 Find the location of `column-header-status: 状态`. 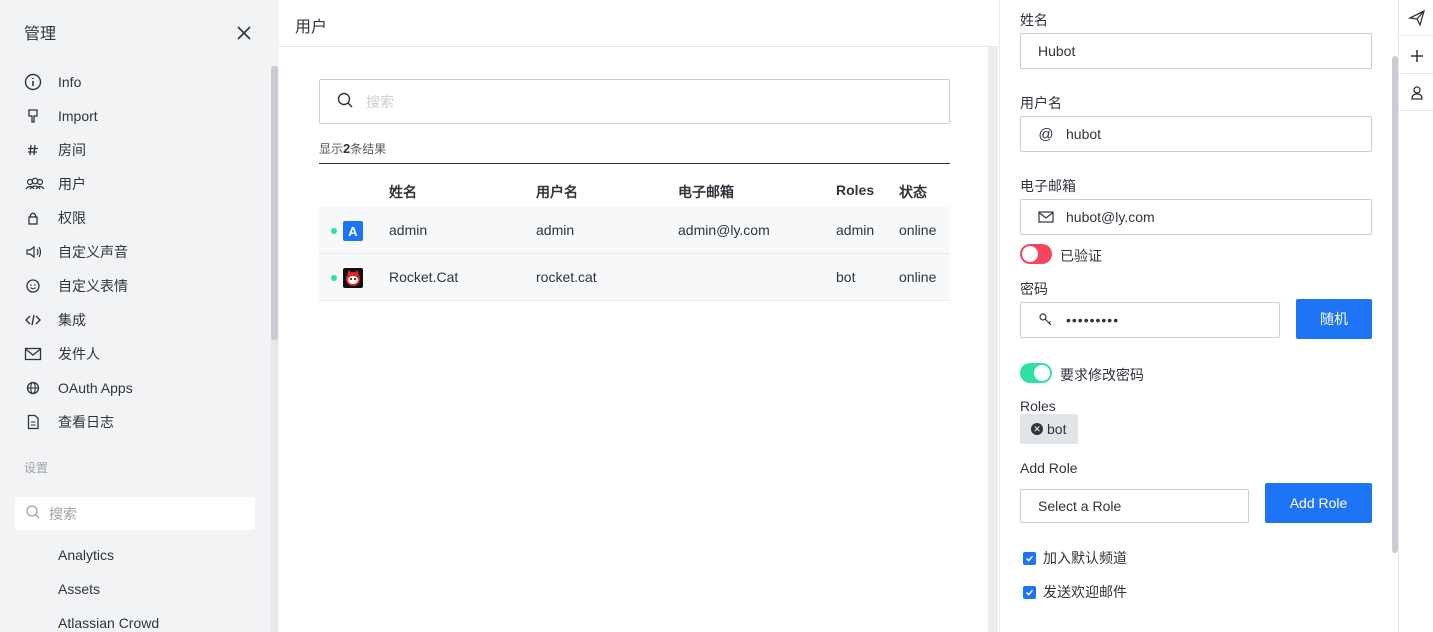

column-header-status: 状态 is located at coordinates (913, 192).